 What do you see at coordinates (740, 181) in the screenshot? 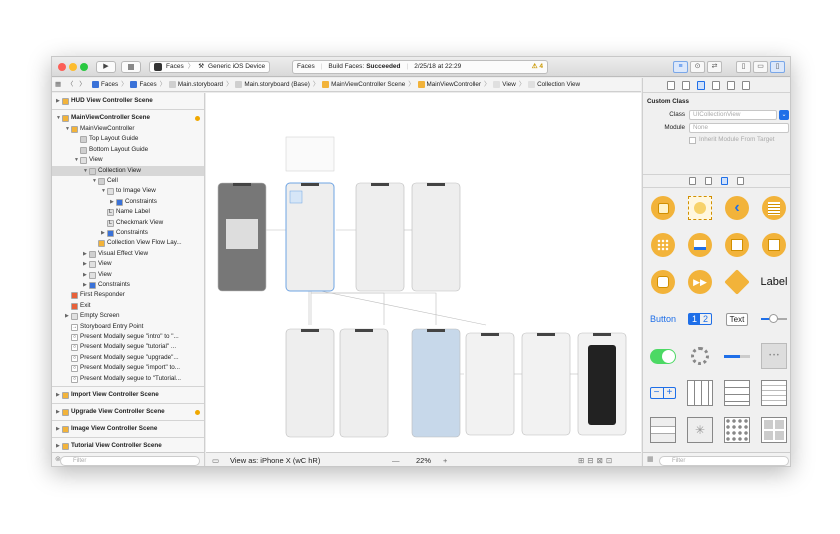
I see `media-library-tab` at bounding box center [740, 181].